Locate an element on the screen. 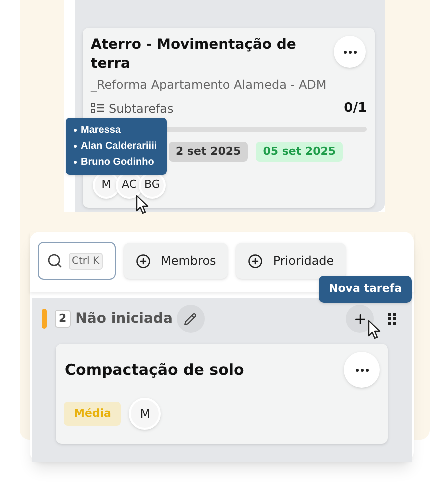 Image resolution: width=448 pixels, height=500 pixels. add-task-button is located at coordinates (360, 319).